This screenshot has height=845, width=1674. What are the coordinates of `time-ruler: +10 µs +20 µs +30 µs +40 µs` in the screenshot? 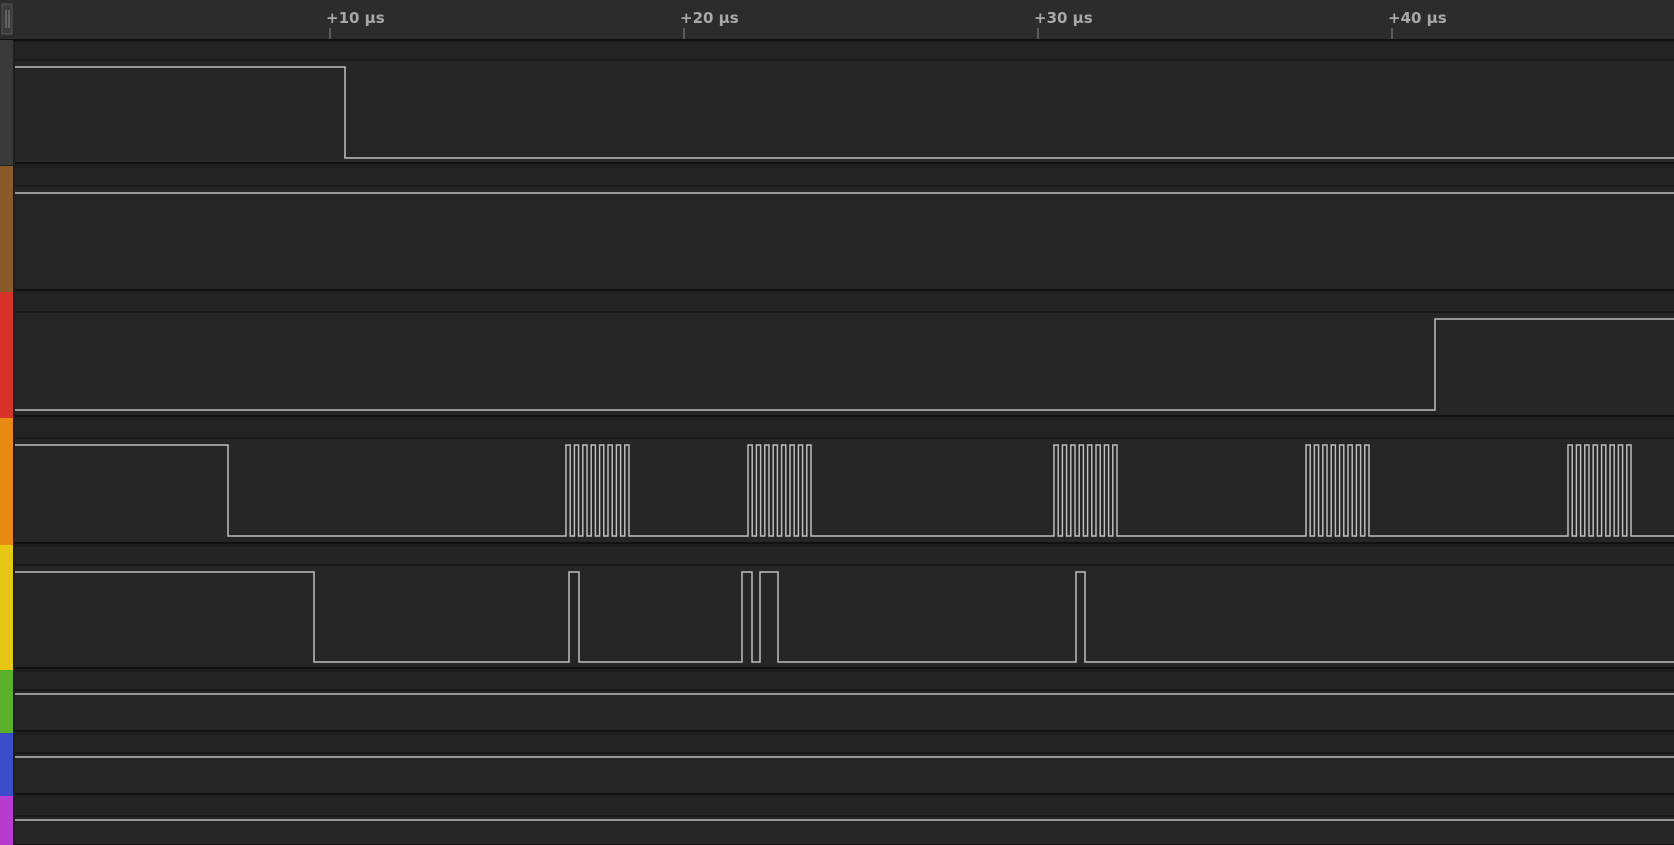 It's located at (837, 20).